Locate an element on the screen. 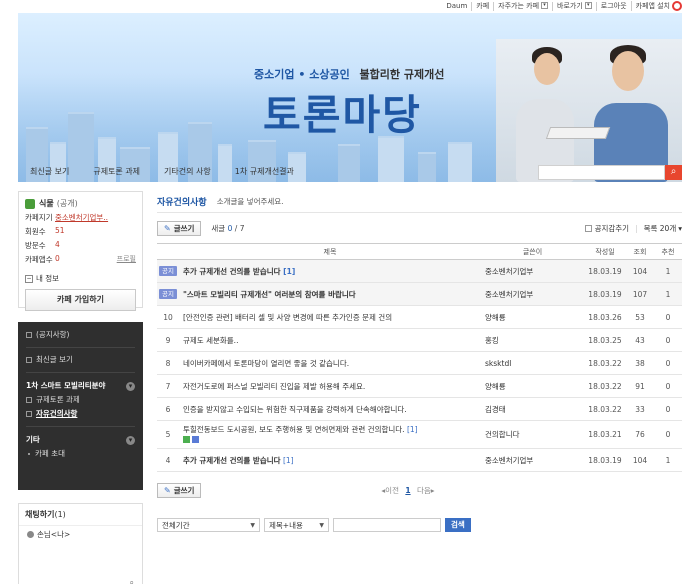  shortcut-menu: 바로가기 ▾ is located at coordinates (574, 6).